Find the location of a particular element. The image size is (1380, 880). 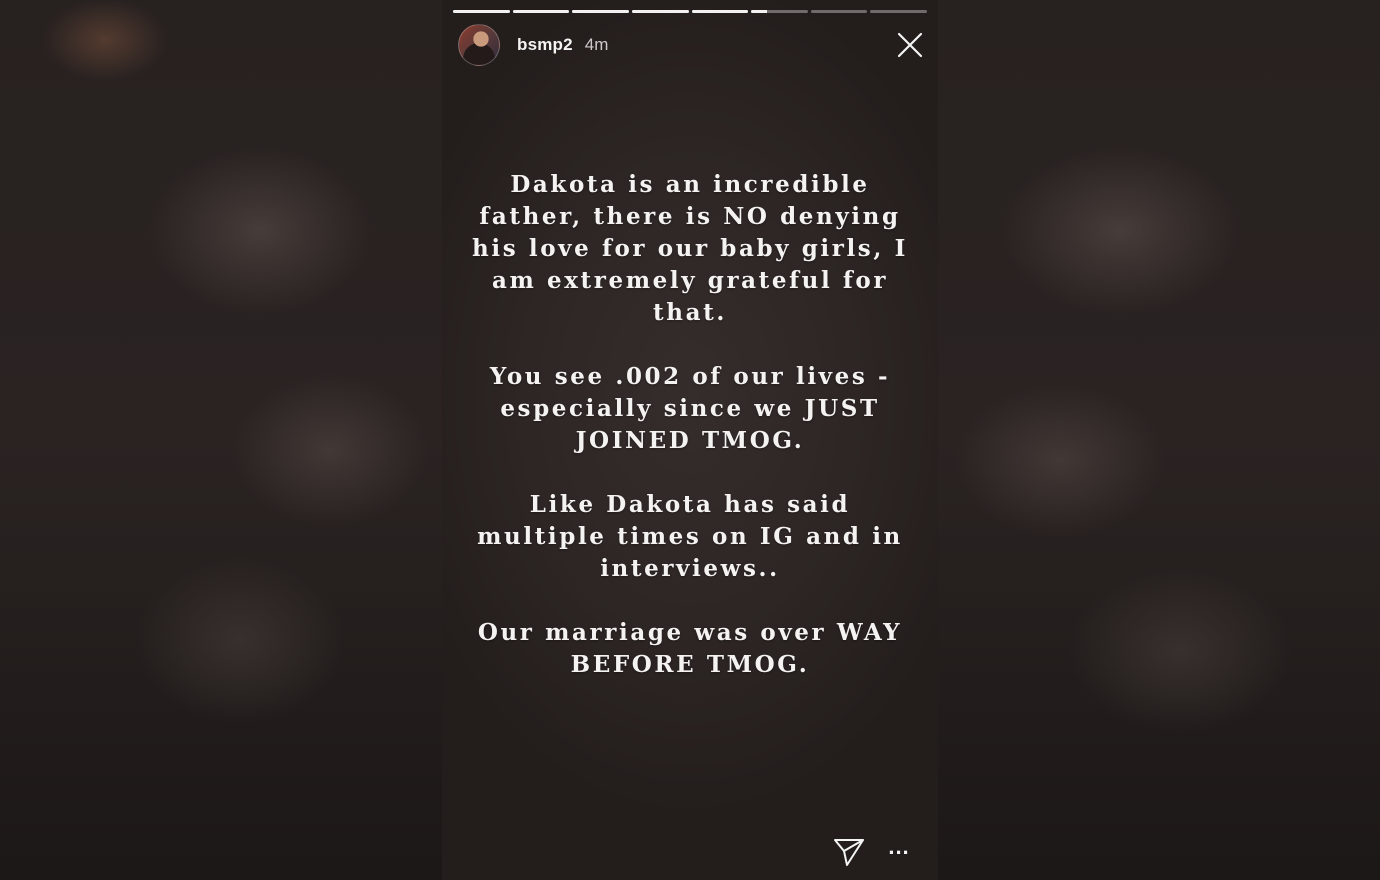

send-icon is located at coordinates (849, 852).